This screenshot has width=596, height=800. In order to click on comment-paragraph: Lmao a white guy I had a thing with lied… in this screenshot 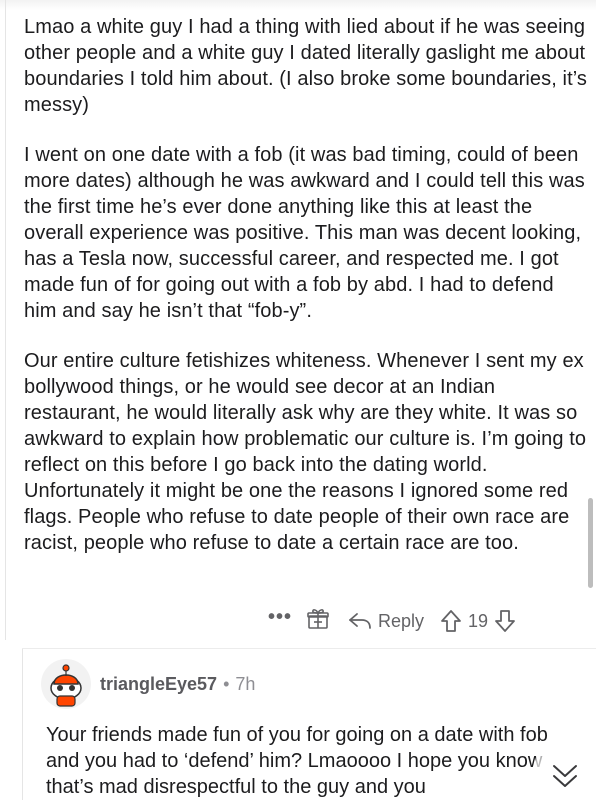, I will do `click(306, 66)`.